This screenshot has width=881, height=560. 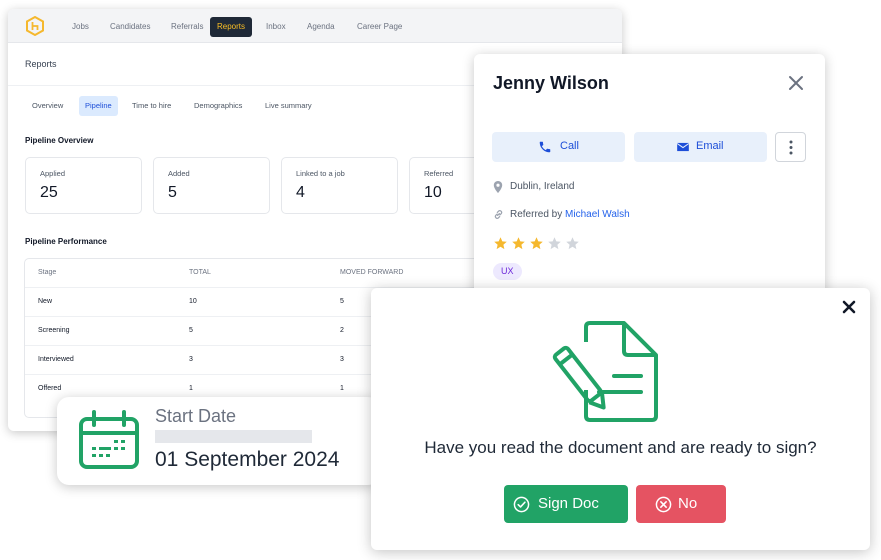 I want to click on stat-value: 5, so click(x=172, y=192).